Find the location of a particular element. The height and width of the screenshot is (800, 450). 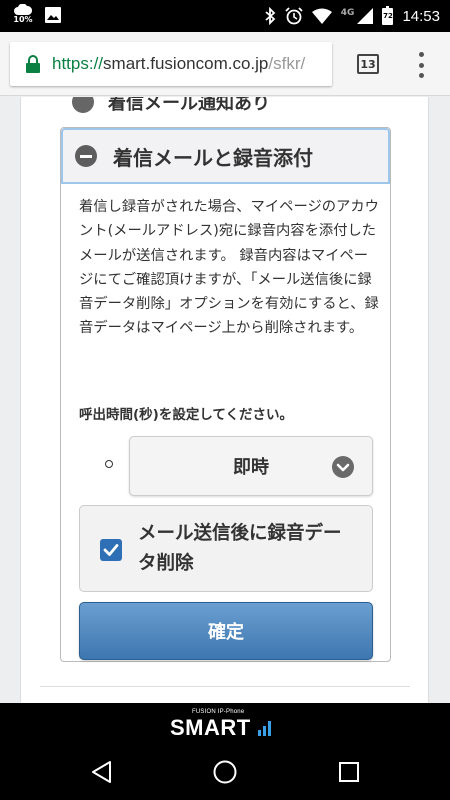

brand-footer: FUSION IP-Phone SMART is located at coordinates (225, 724).